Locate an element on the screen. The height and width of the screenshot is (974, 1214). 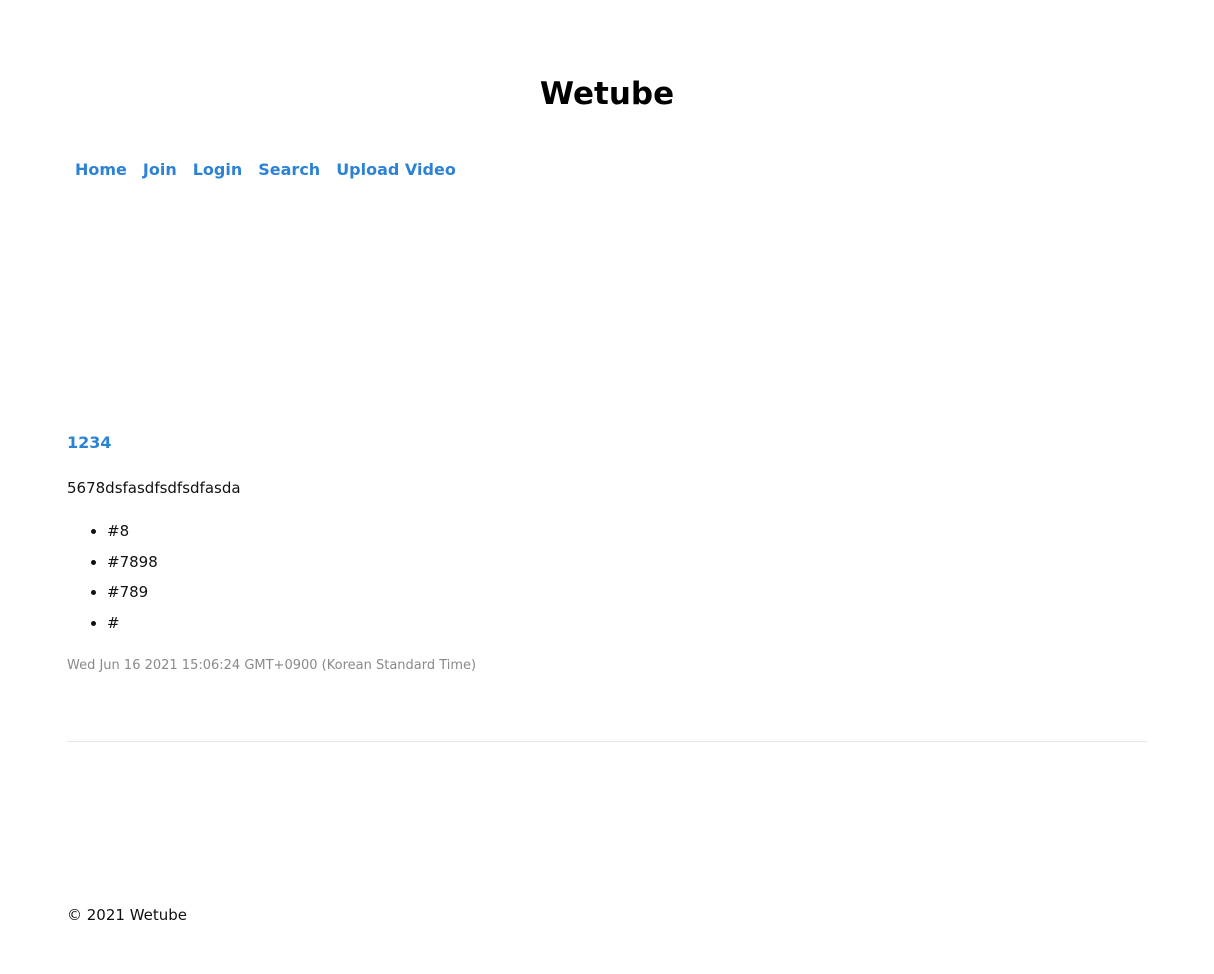
main-nav: Home Join Login Search Upload Video is located at coordinates (265, 170).